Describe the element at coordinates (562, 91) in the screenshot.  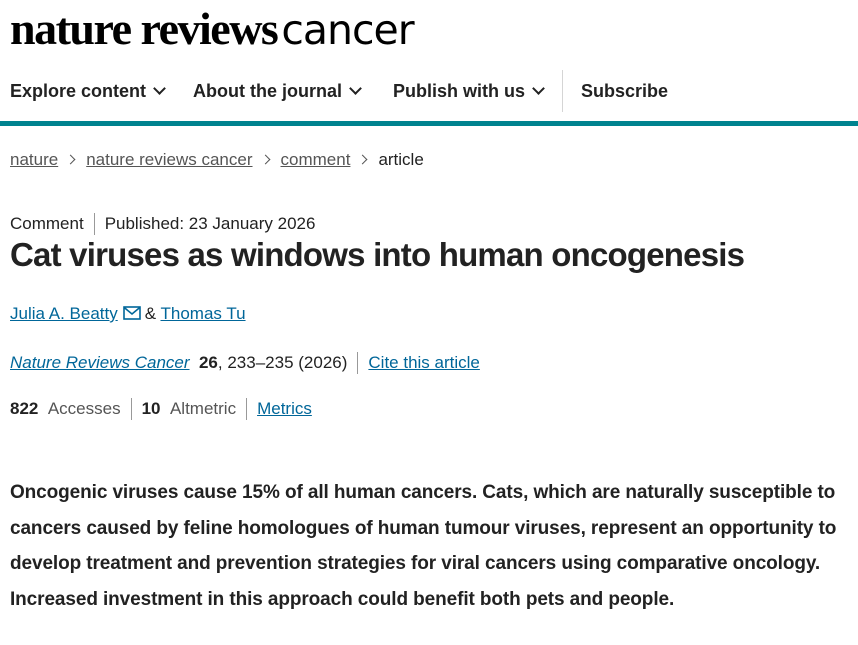
I see `nav-divider` at that location.